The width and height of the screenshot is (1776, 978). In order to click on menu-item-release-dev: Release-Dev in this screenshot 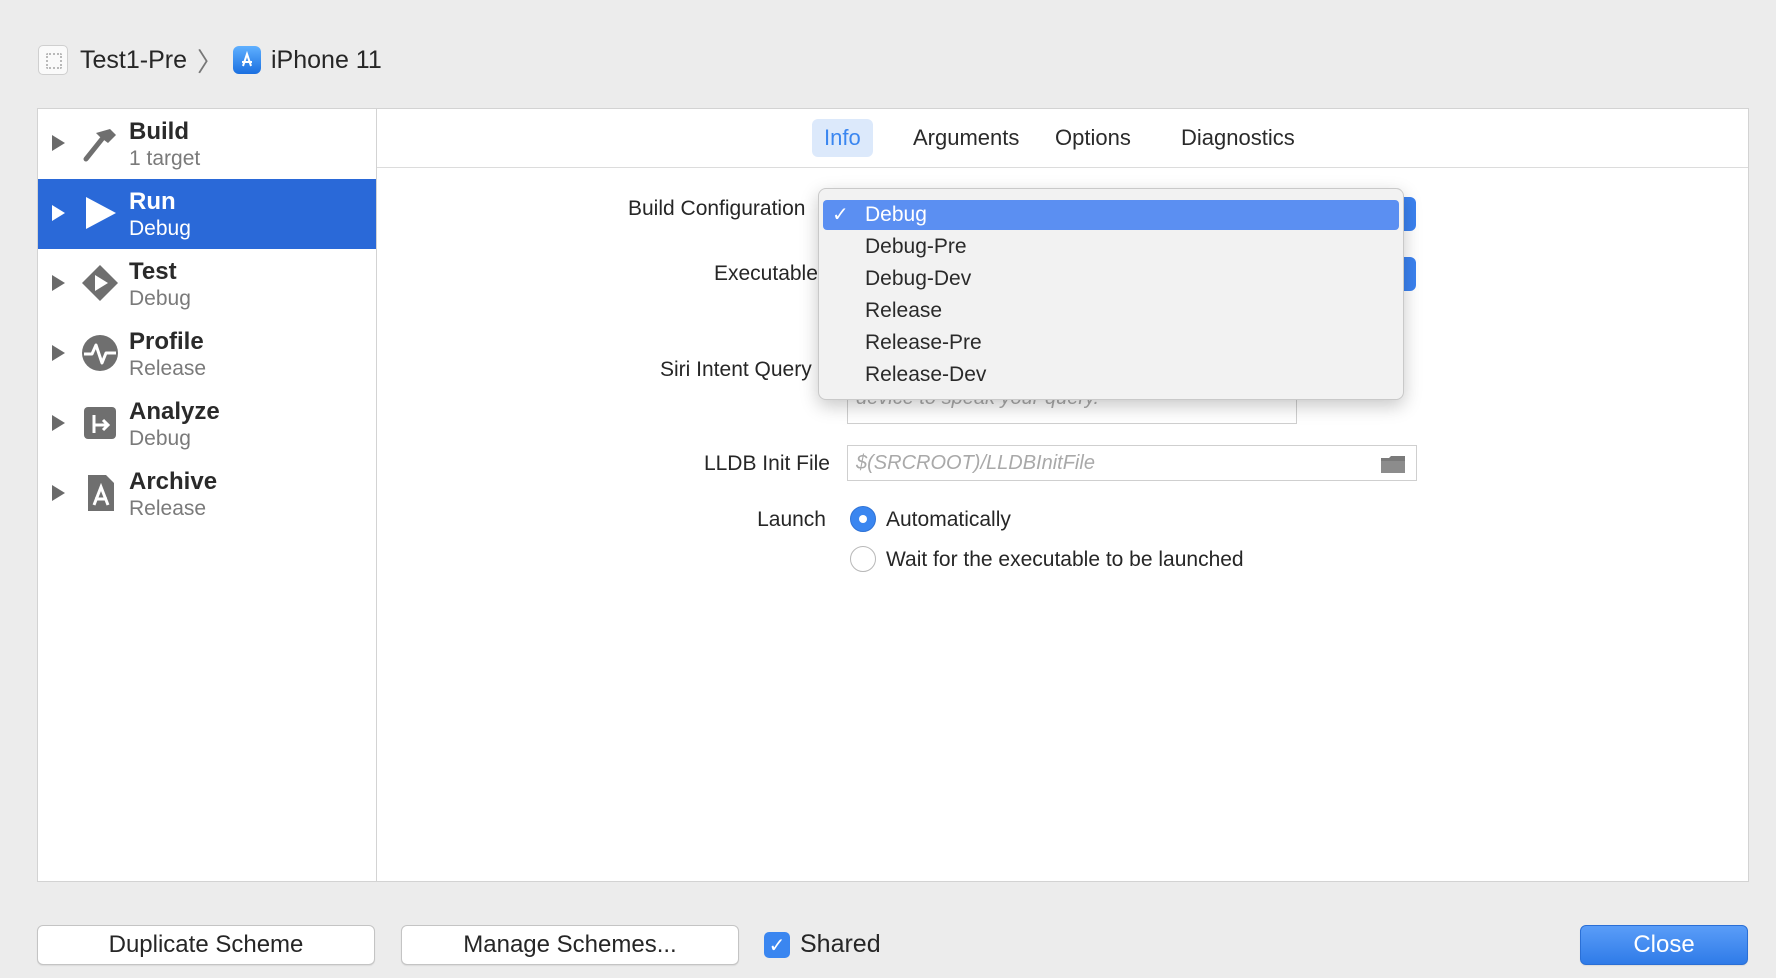, I will do `click(1111, 375)`.